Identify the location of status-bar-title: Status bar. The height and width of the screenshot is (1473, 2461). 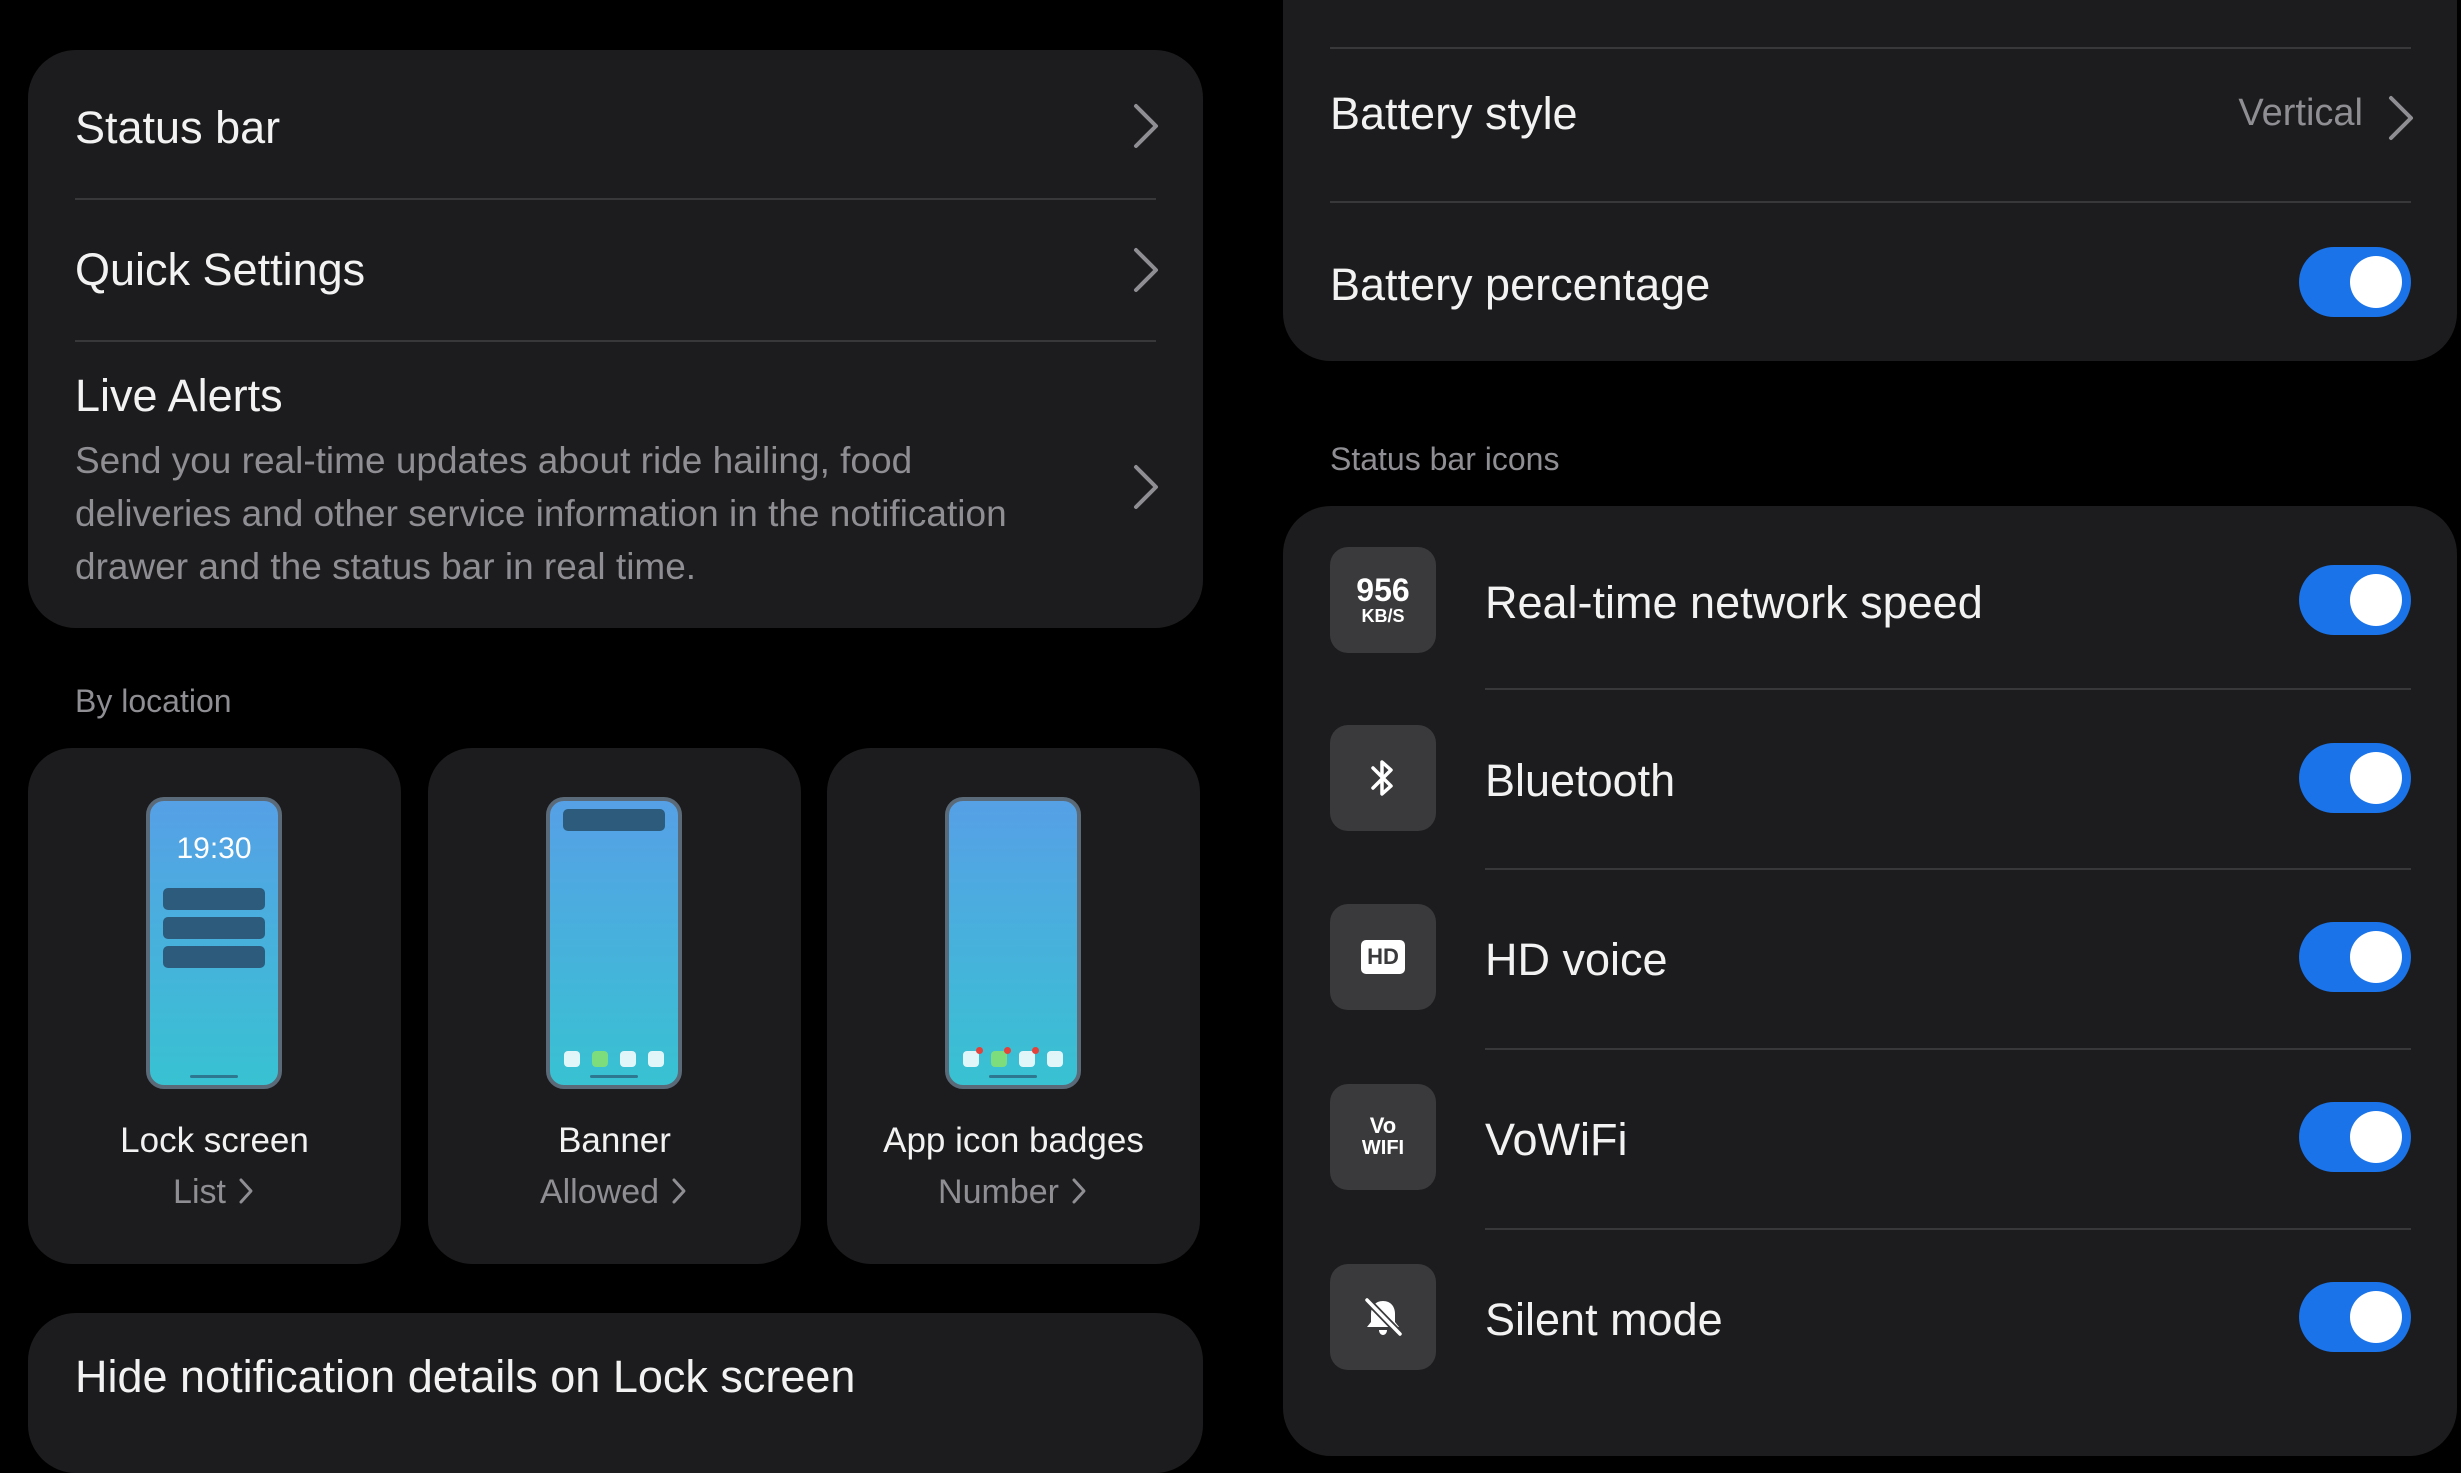
(178, 127).